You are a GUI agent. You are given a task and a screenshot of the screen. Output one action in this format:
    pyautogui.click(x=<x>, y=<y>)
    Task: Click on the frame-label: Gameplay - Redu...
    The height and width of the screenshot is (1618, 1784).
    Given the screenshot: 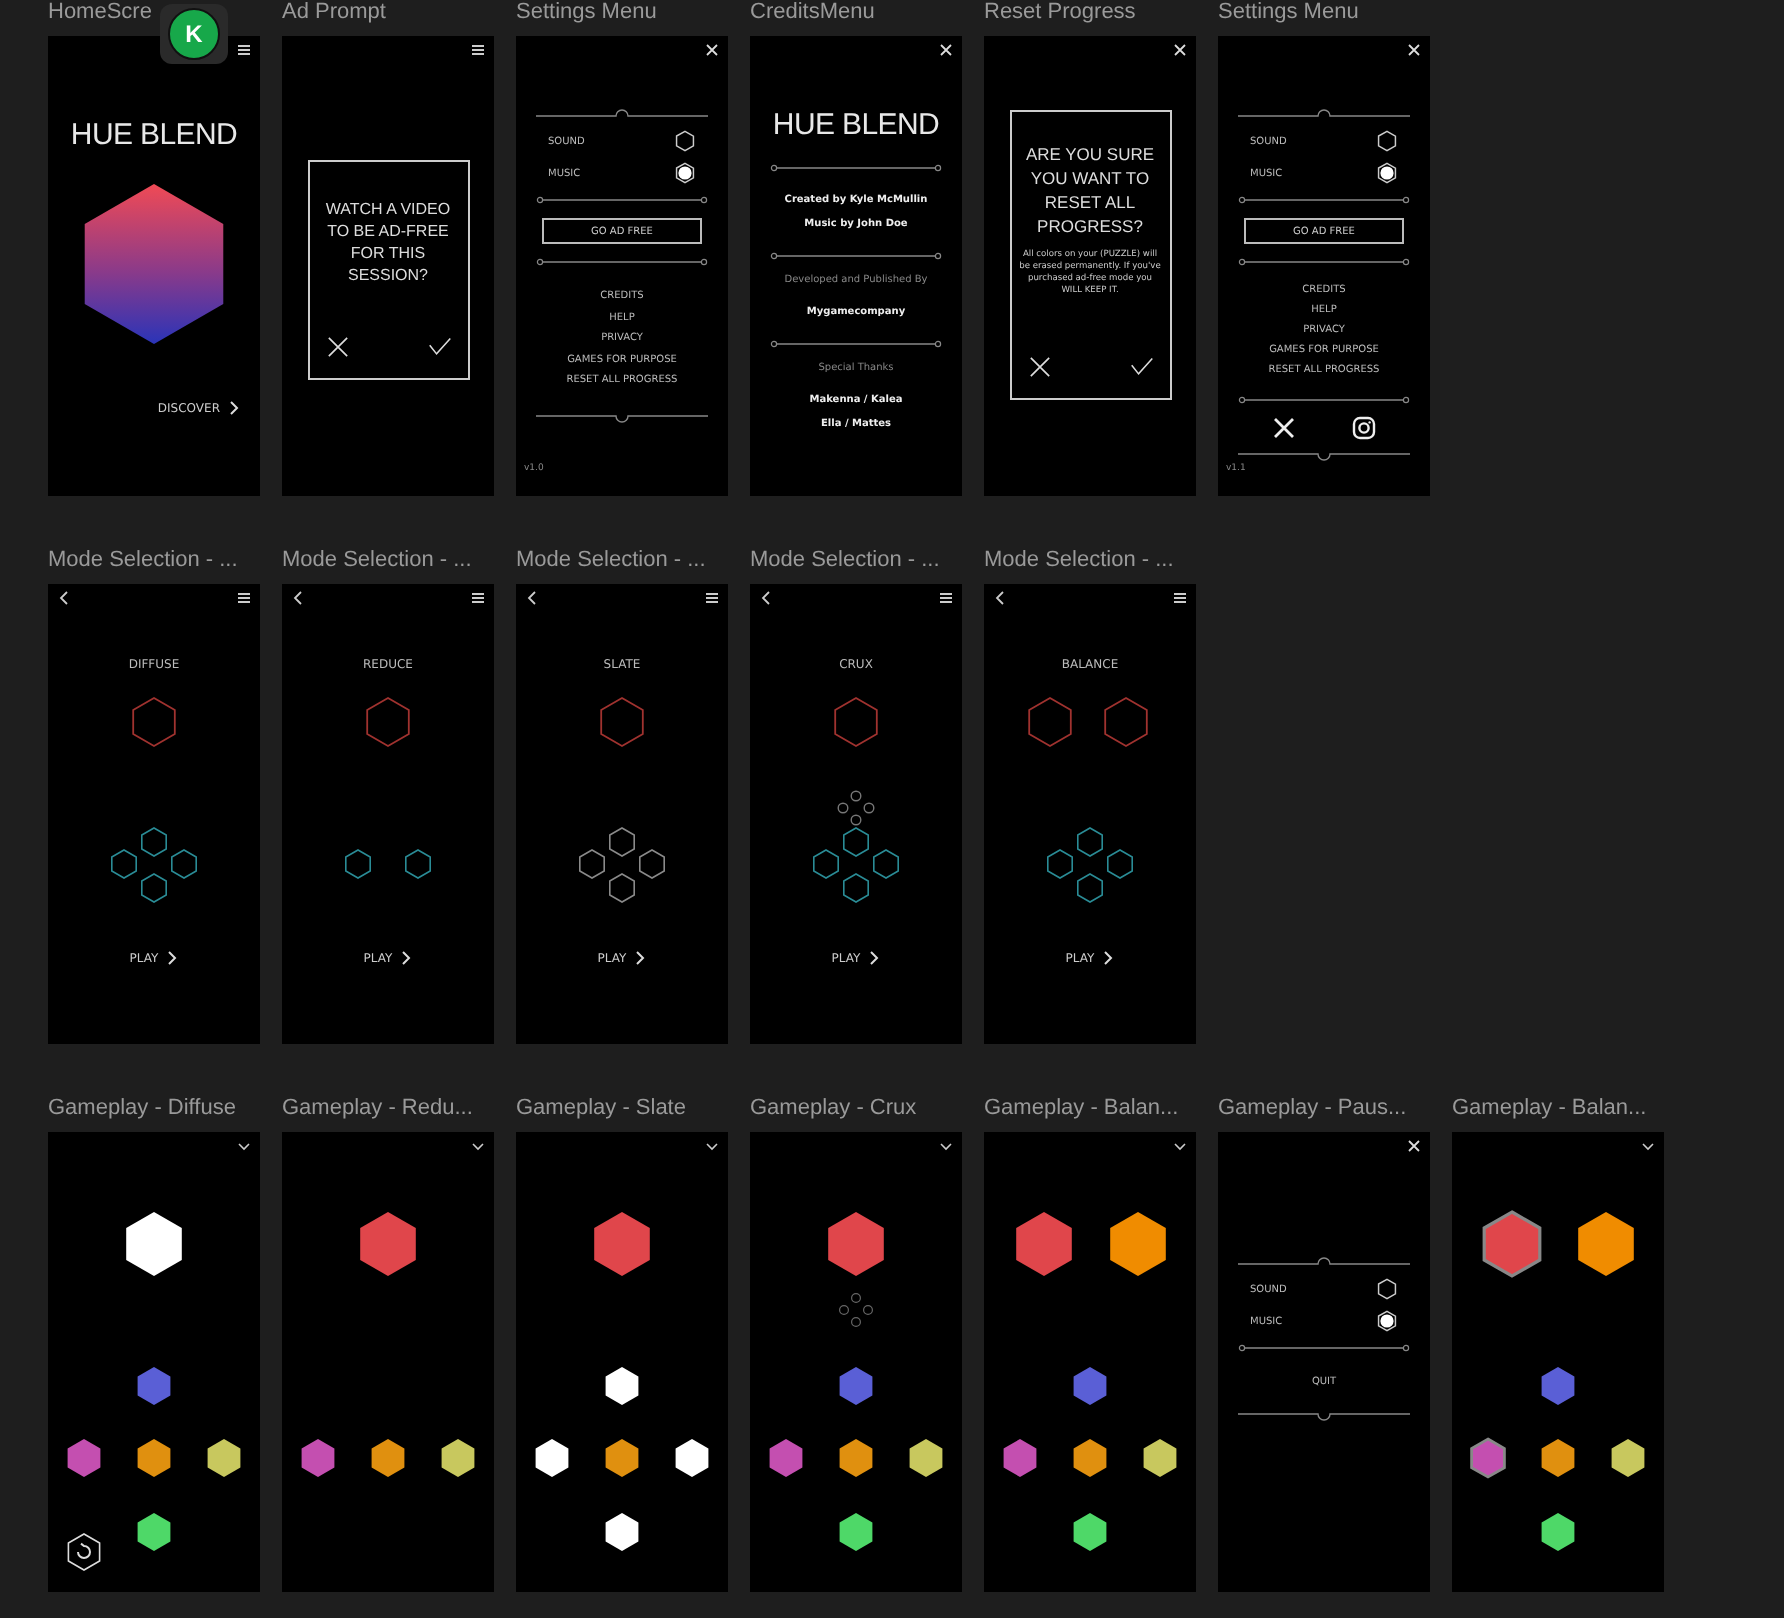 What is the action you would take?
    pyautogui.click(x=378, y=1108)
    